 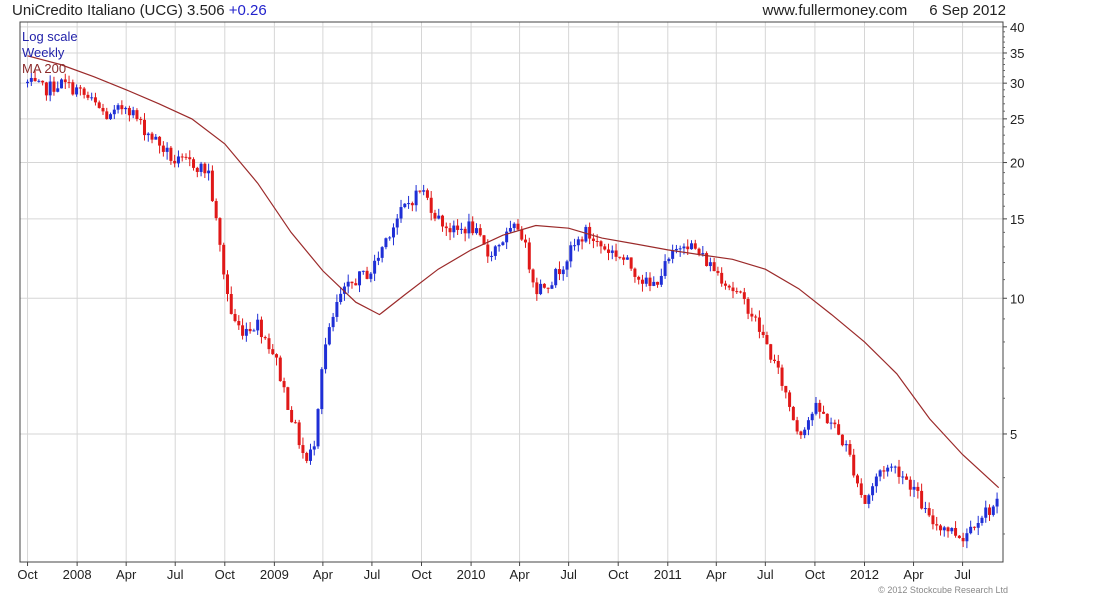 What do you see at coordinates (668, 574) in the screenshot?
I see `x-tick-label: 2011` at bounding box center [668, 574].